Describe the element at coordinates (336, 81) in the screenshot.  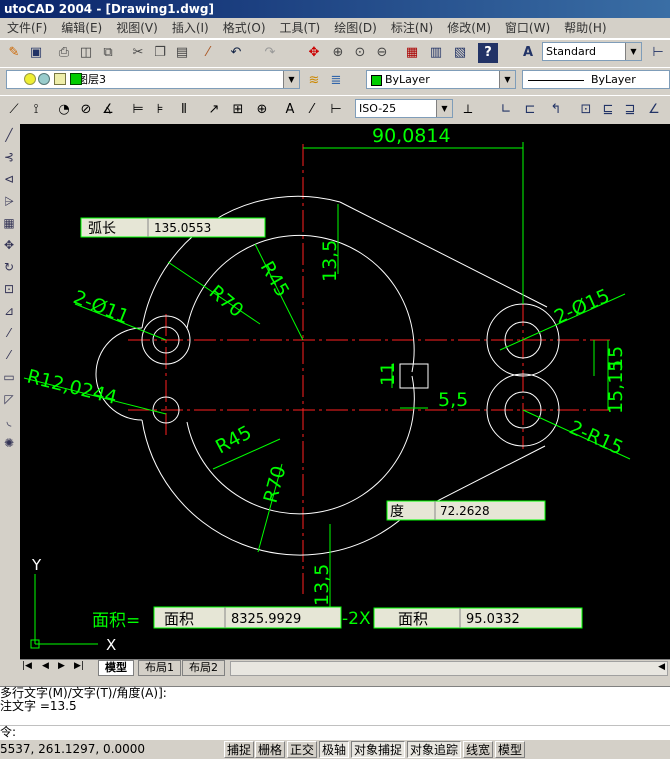
I see `layer-previous-icon: ≣` at that location.